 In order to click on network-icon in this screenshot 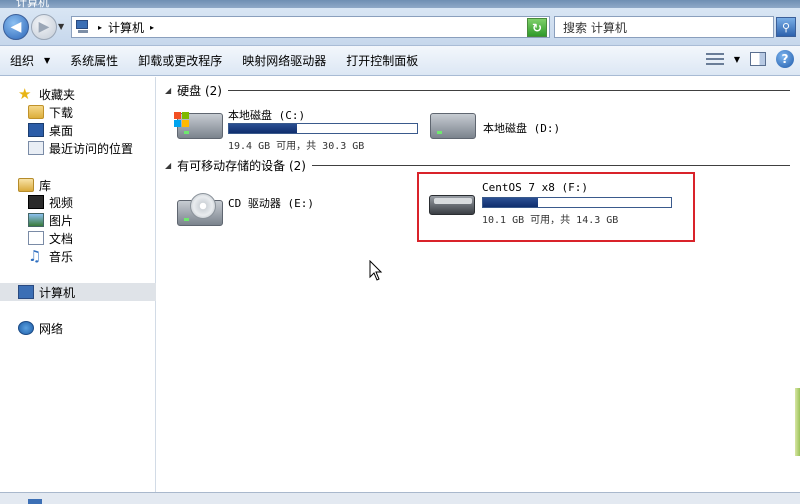, I will do `click(26, 328)`.